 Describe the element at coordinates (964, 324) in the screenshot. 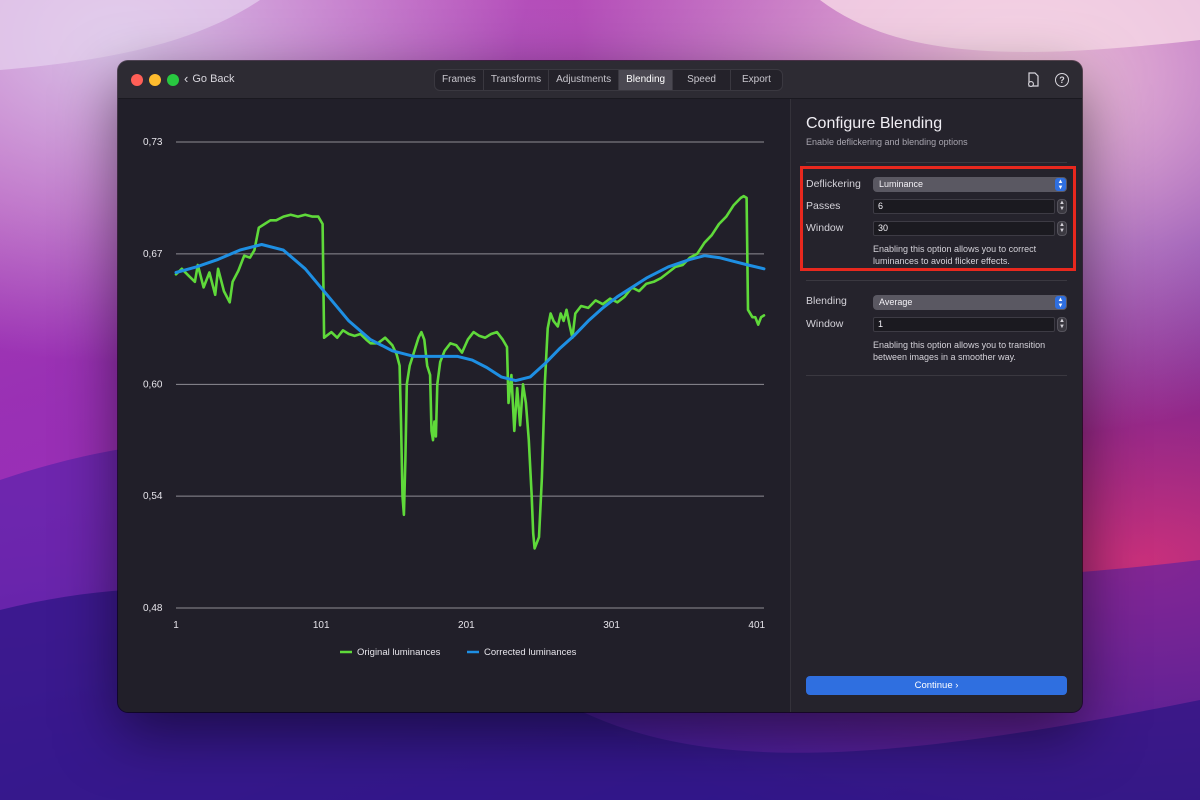

I see `blending-window-input: 1` at that location.